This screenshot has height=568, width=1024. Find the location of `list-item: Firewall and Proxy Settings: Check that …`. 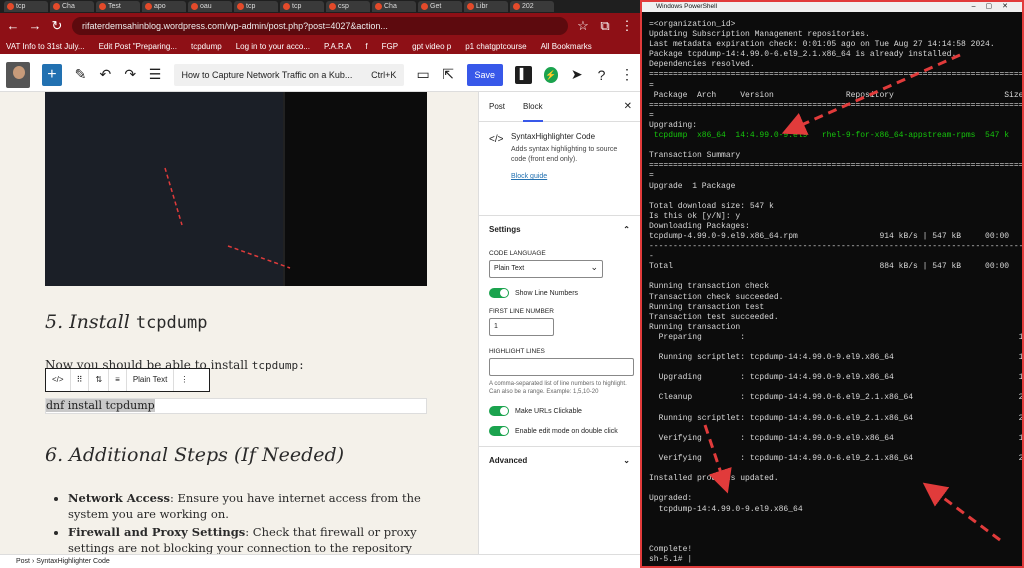

list-item: Firewall and Proxy Settings: Check that … is located at coordinates (248, 539).